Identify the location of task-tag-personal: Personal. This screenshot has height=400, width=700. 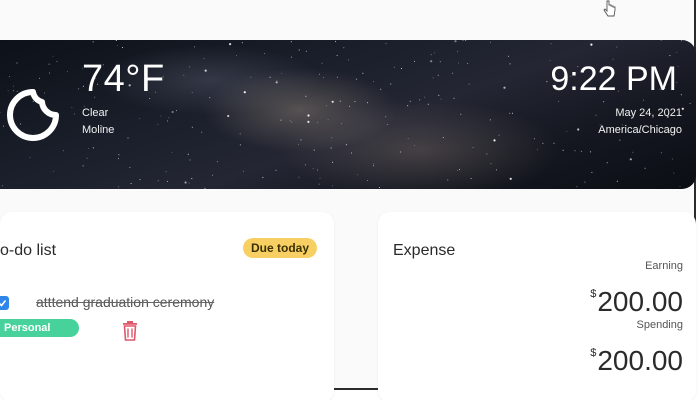
(39, 328).